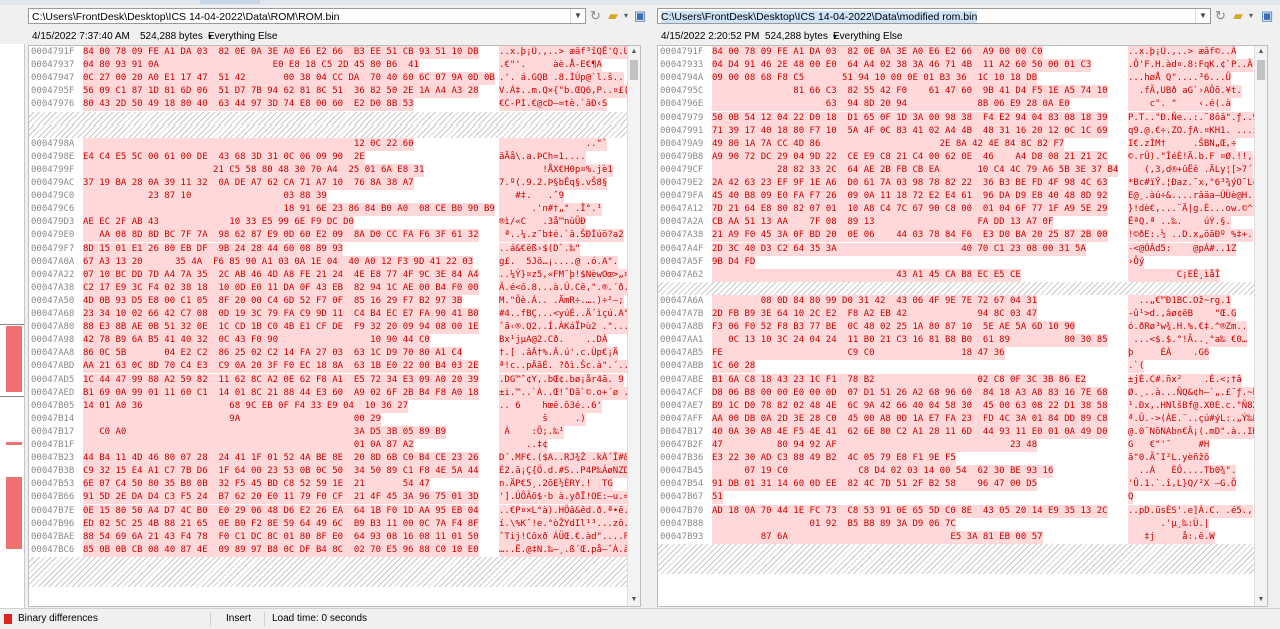  Describe the element at coordinates (1185, 92) in the screenshot. I see `row-ascii: .fÃ‚UBð aG`›AÔõ.¥t.` at that location.